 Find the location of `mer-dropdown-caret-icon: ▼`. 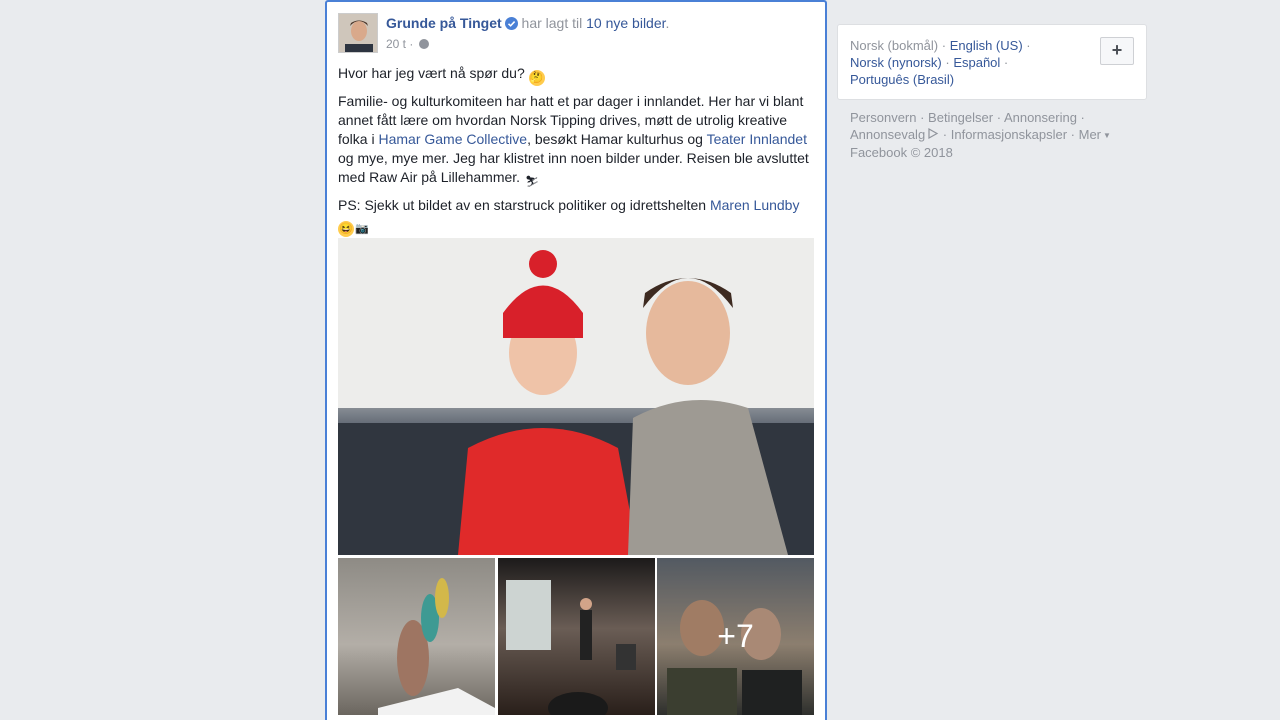

mer-dropdown-caret-icon: ▼ is located at coordinates (1107, 135).